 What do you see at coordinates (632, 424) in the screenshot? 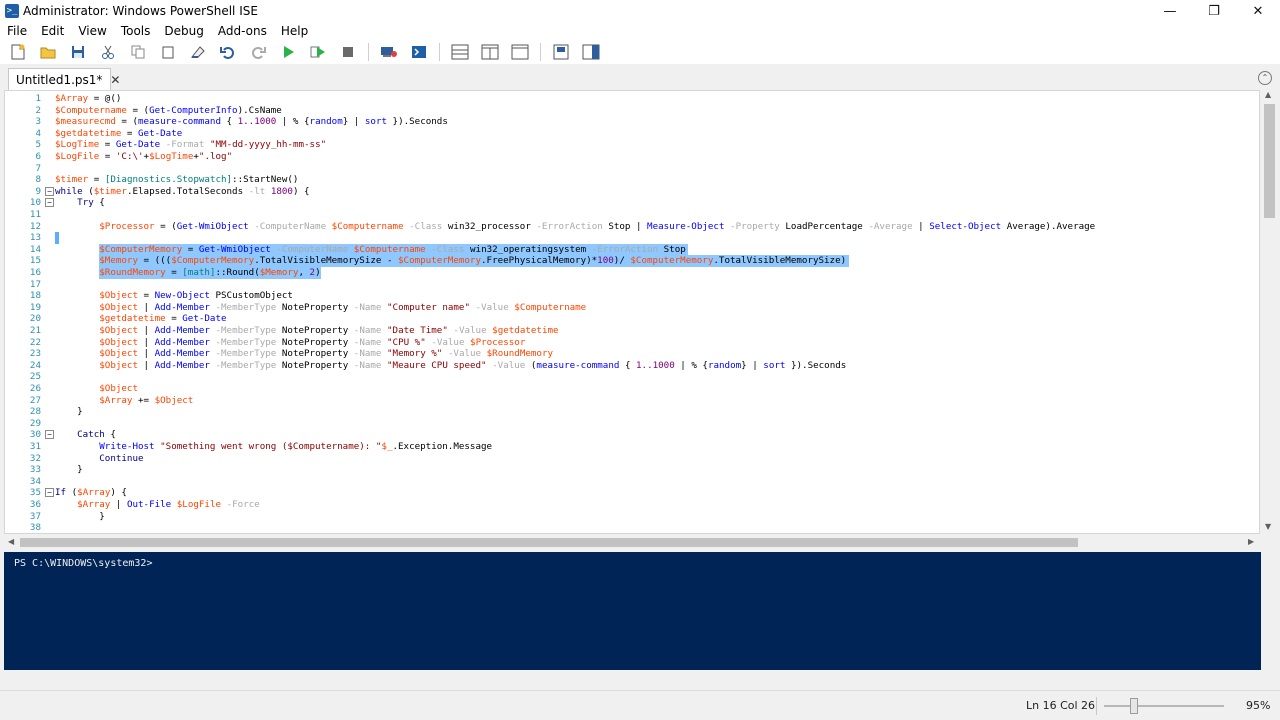
I see `code-line: 29` at bounding box center [632, 424].